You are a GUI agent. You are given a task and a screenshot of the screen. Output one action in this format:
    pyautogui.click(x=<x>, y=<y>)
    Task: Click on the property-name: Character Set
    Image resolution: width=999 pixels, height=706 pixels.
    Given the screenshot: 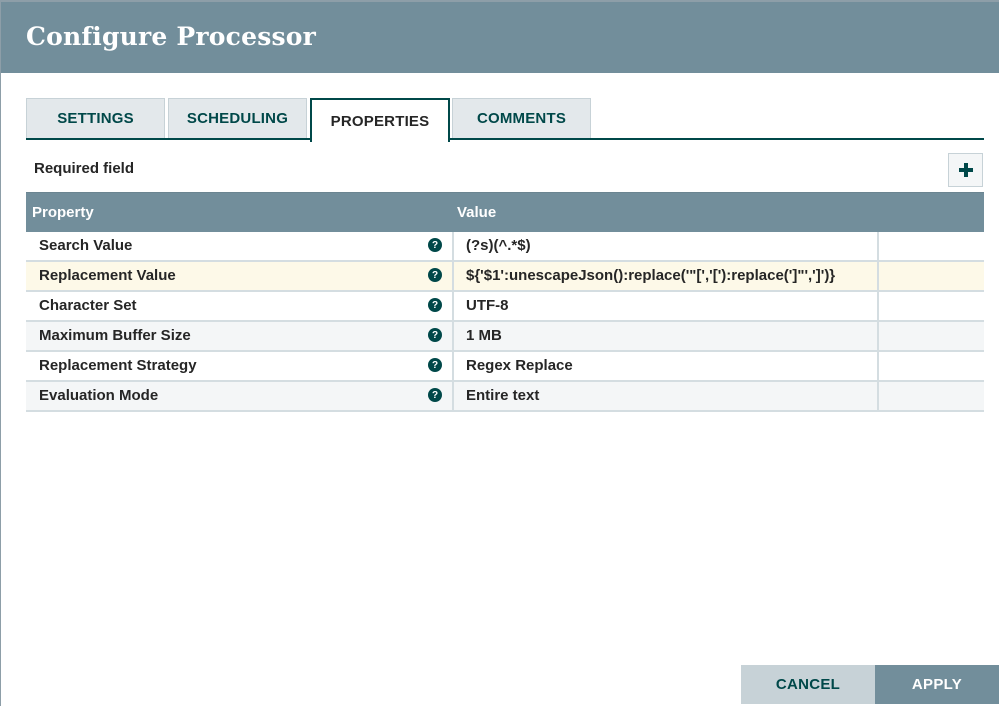 What is the action you would take?
    pyautogui.click(x=88, y=305)
    